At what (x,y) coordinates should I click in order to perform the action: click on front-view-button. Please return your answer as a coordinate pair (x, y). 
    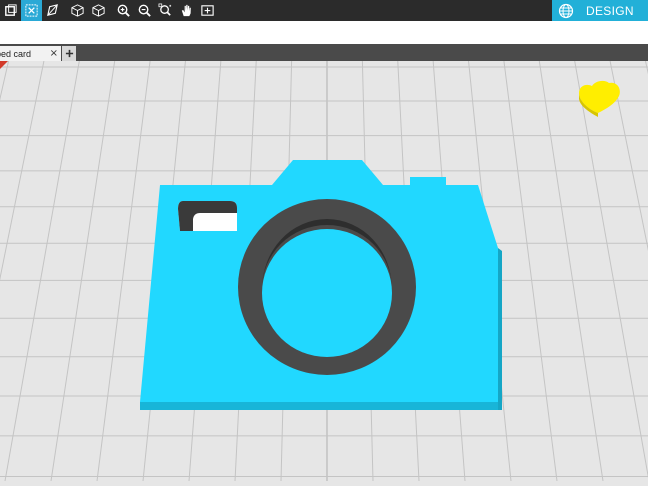
    Looking at the image, I should click on (77, 10).